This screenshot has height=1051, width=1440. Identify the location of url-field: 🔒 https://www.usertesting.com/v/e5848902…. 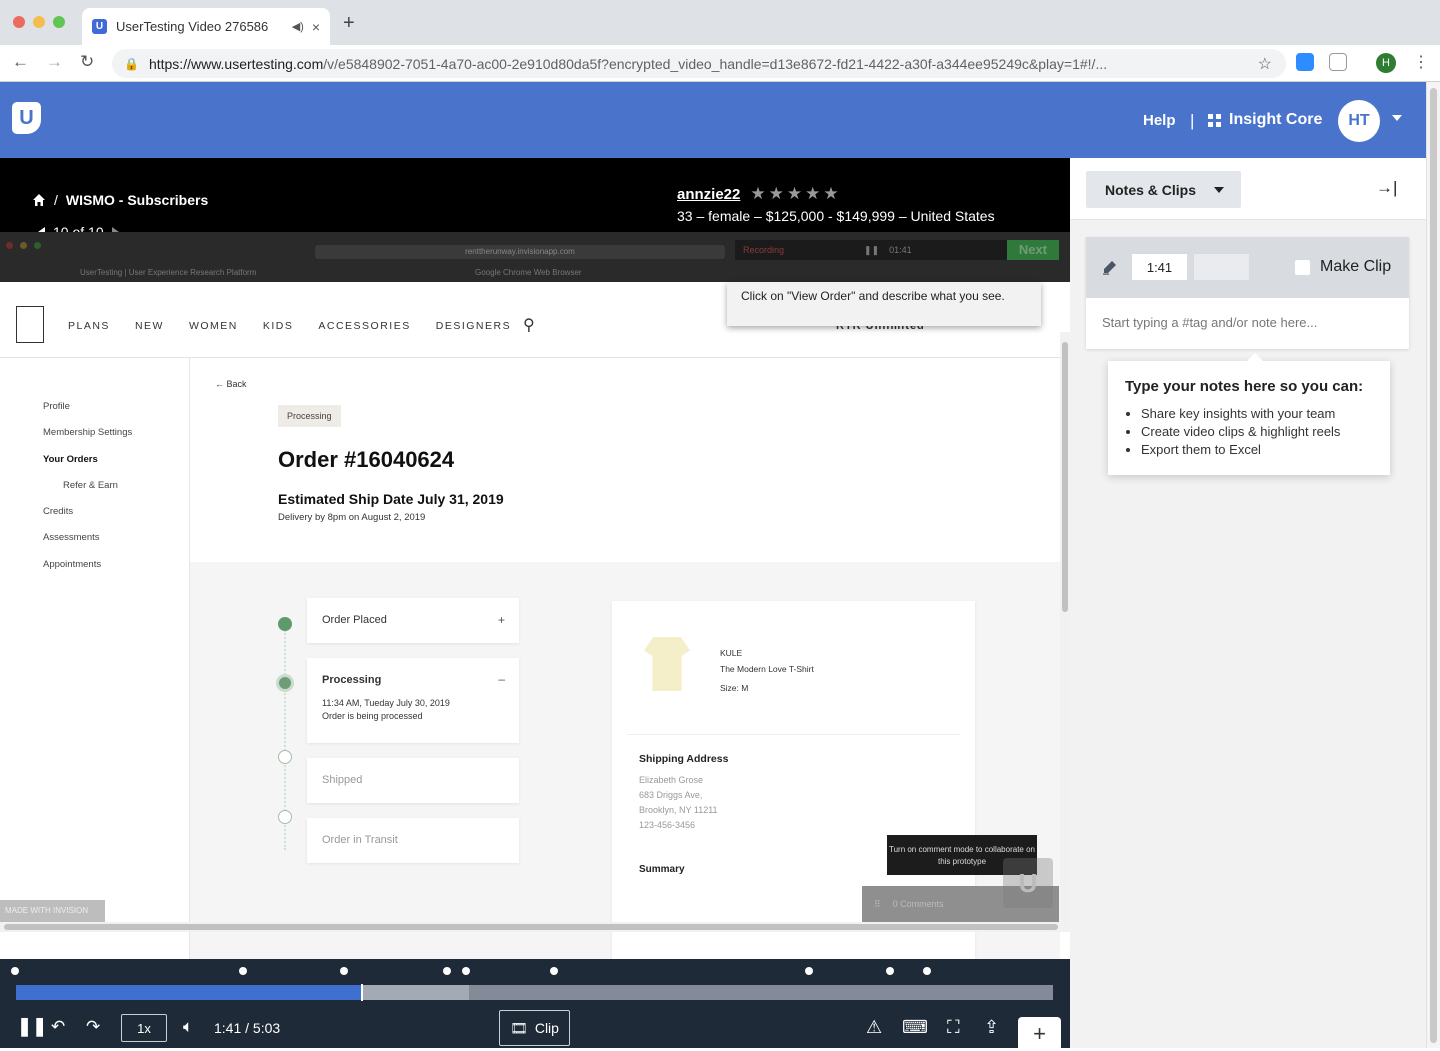
(699, 63).